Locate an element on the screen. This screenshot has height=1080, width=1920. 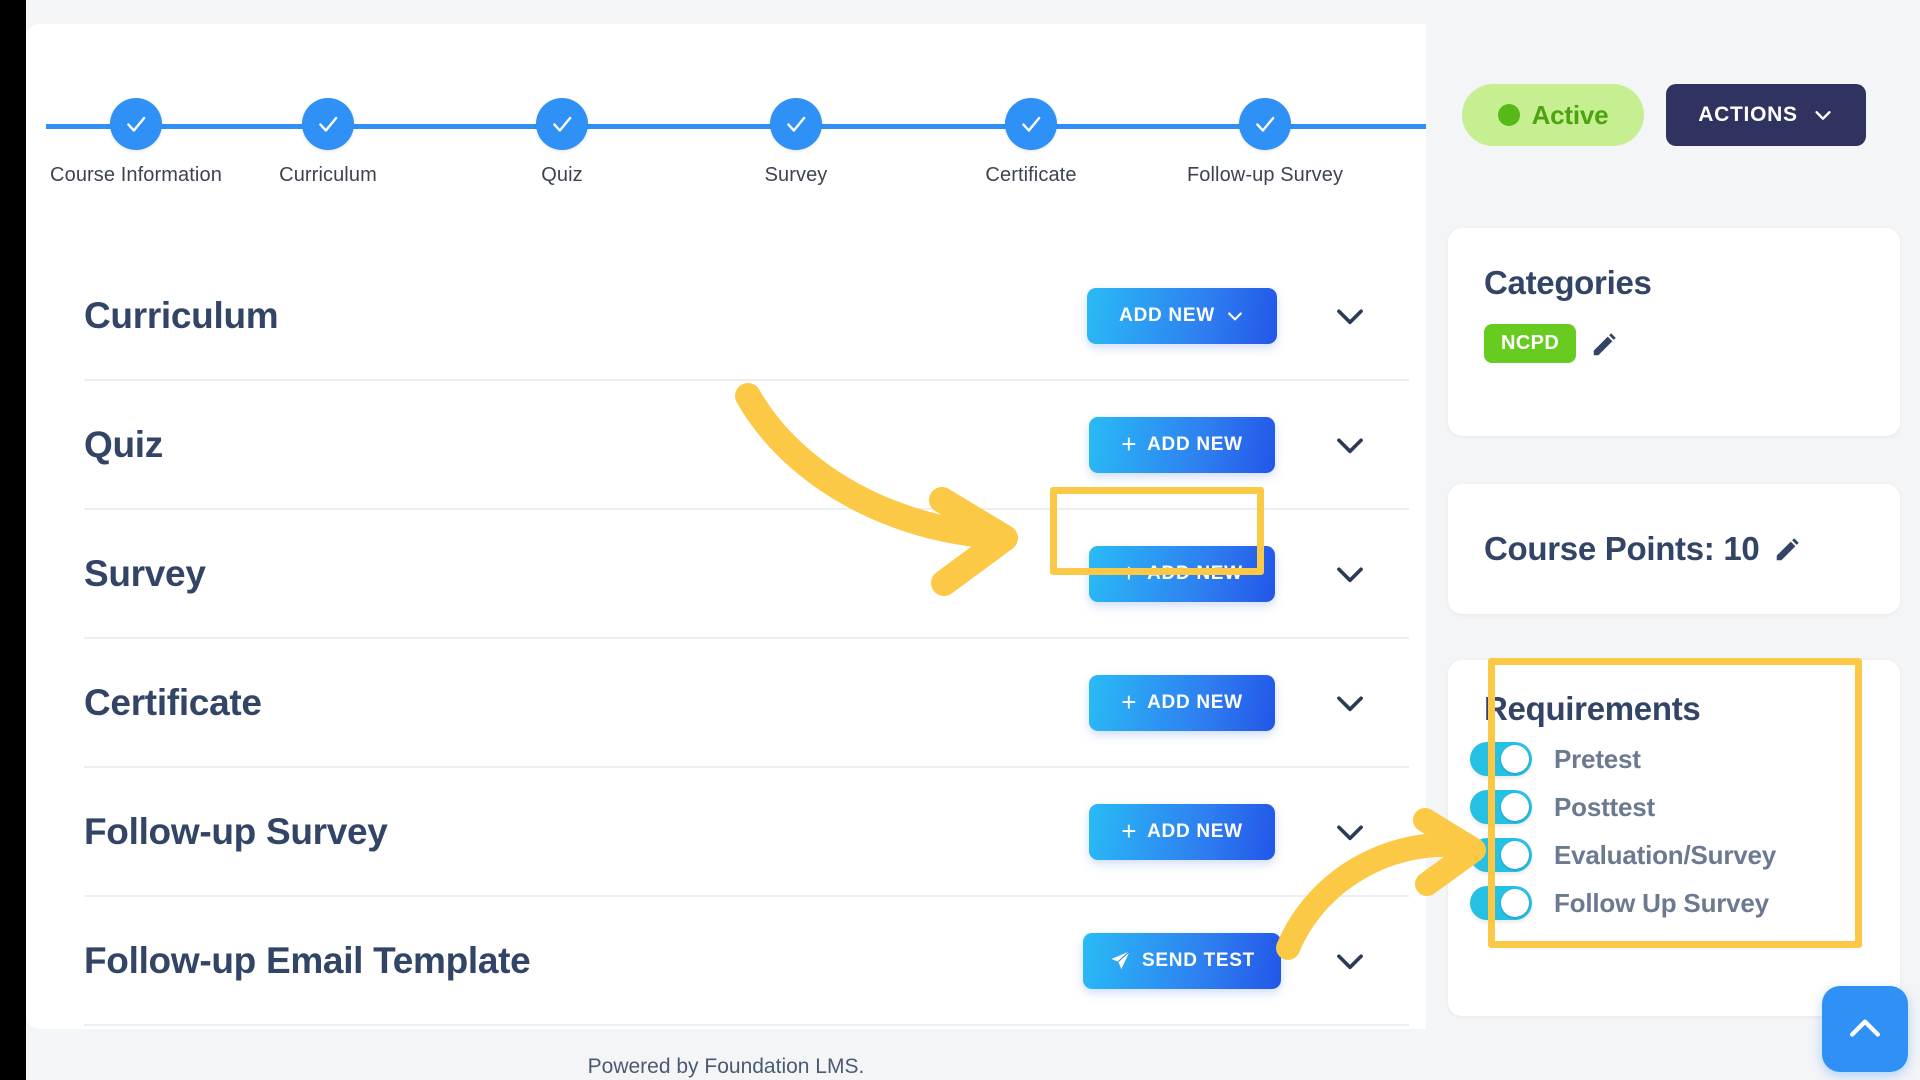
course-points-label: Course Points: 10 is located at coordinates (1622, 548).